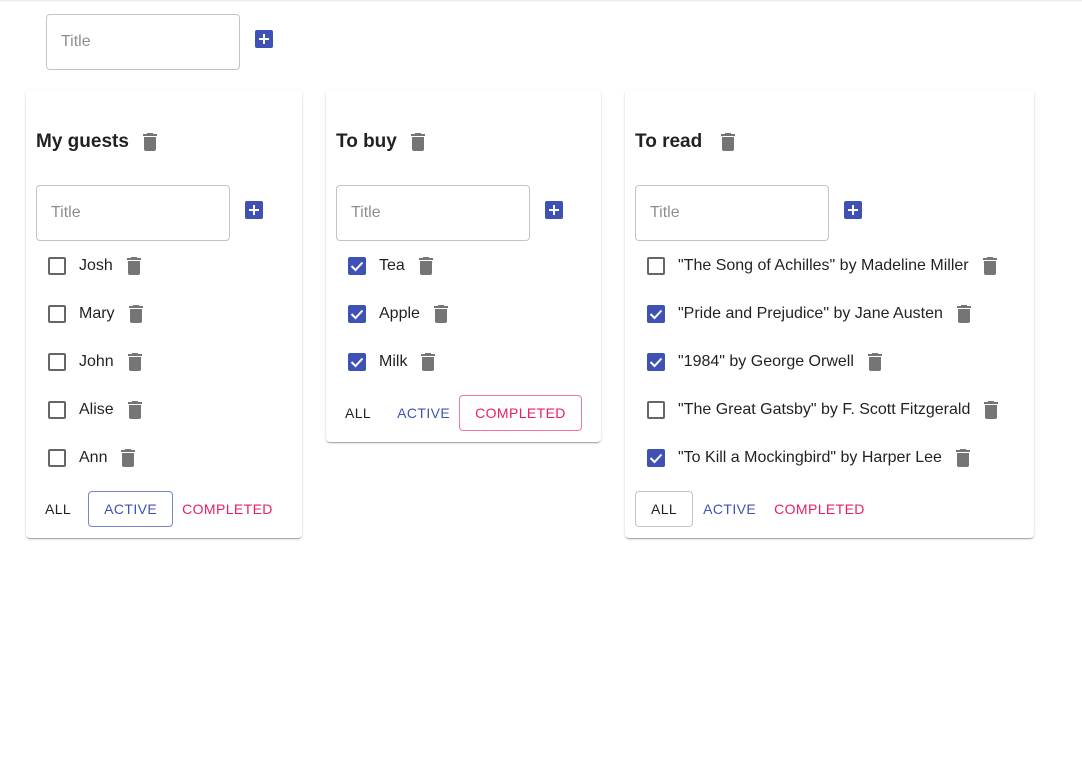 This screenshot has height=761, width=1082. I want to click on task-item: "To Kill a Mockingbird" by Harper Lee, so click(816, 458).